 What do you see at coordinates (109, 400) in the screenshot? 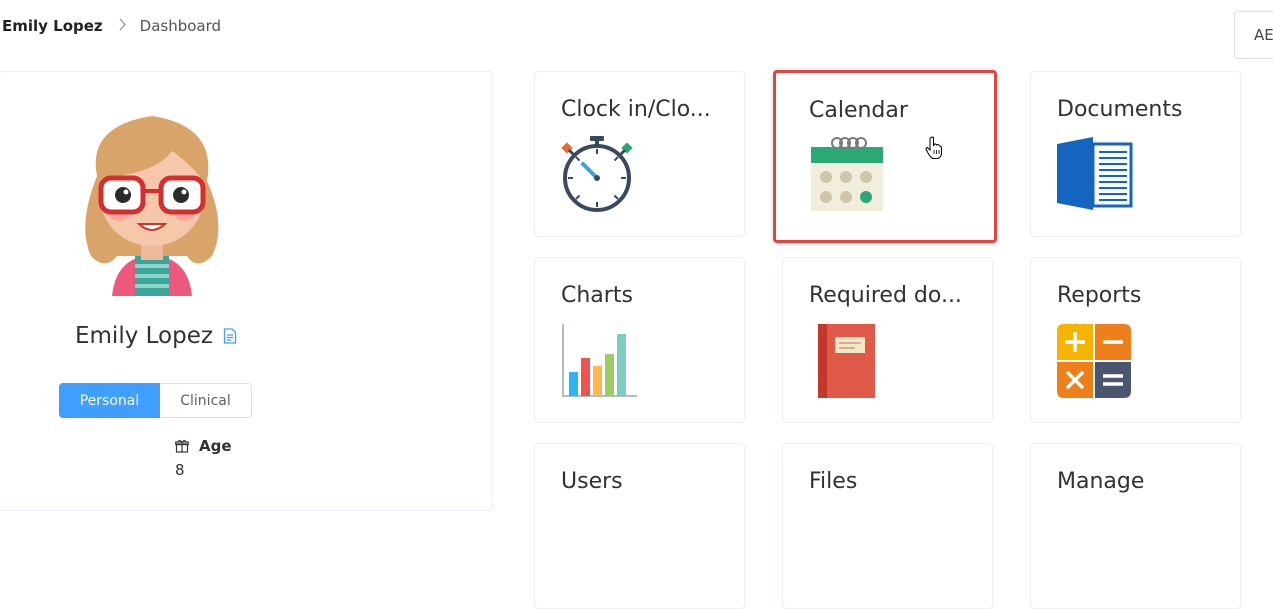
I see `tab-personal: Personal` at bounding box center [109, 400].